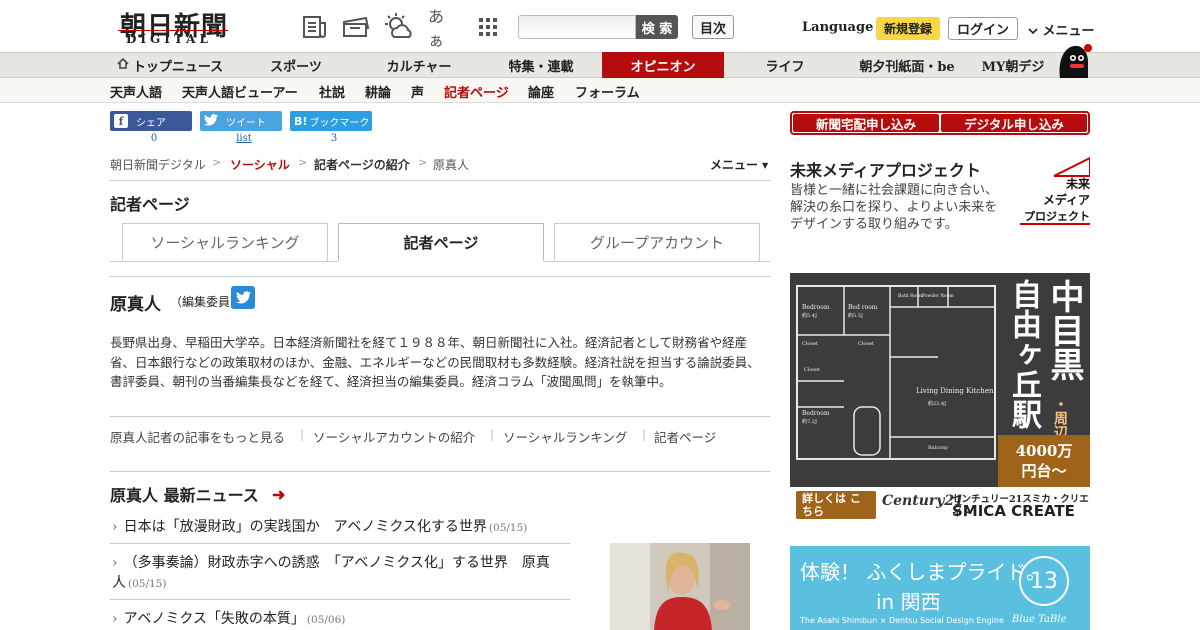  What do you see at coordinates (362, 164) in the screenshot?
I see `breadcrumb-reporter-intro: 記者ページの紹介` at bounding box center [362, 164].